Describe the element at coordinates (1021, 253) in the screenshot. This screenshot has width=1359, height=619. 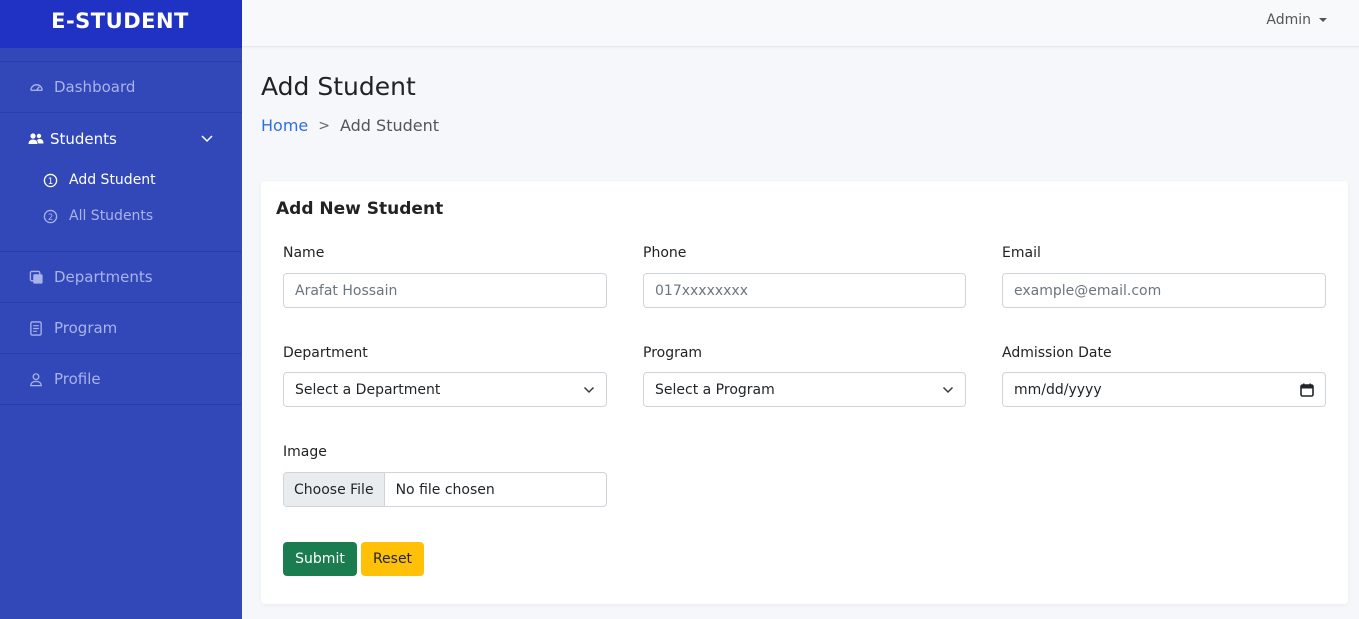
I see `email-label: Email` at that location.